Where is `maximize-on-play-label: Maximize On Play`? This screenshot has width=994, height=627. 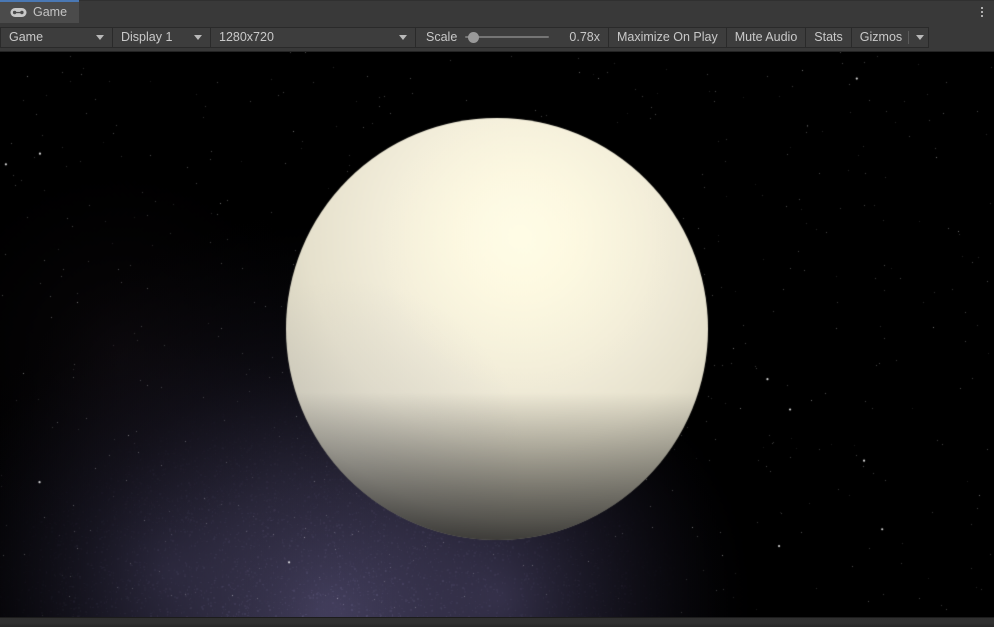
maximize-on-play-label: Maximize On Play is located at coordinates (667, 37).